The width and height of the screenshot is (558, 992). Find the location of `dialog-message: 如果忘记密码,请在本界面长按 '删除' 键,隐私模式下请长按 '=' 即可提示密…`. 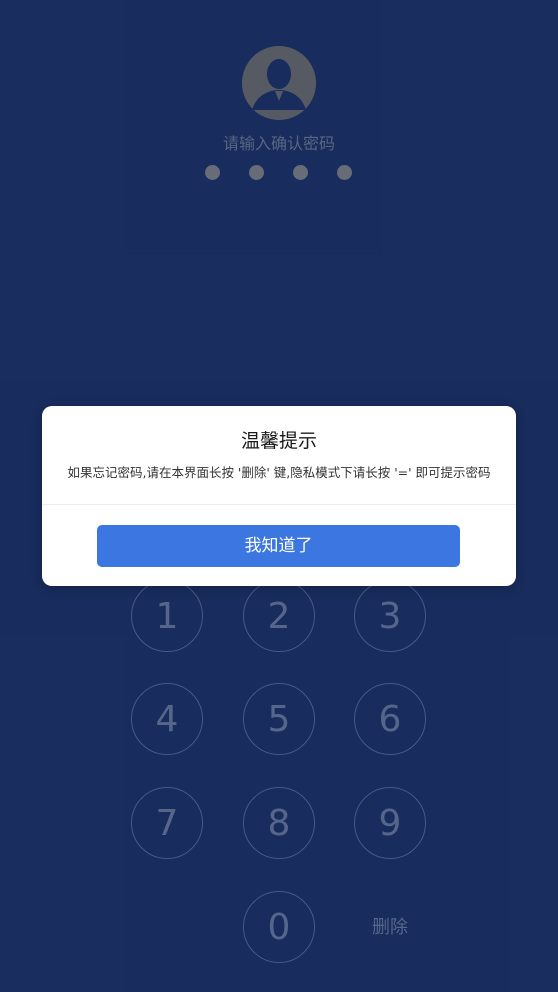

dialog-message: 如果忘记密码,请在本界面长按 '删除' 键,隐私模式下请长按 '=' 即可提示密… is located at coordinates (279, 472).